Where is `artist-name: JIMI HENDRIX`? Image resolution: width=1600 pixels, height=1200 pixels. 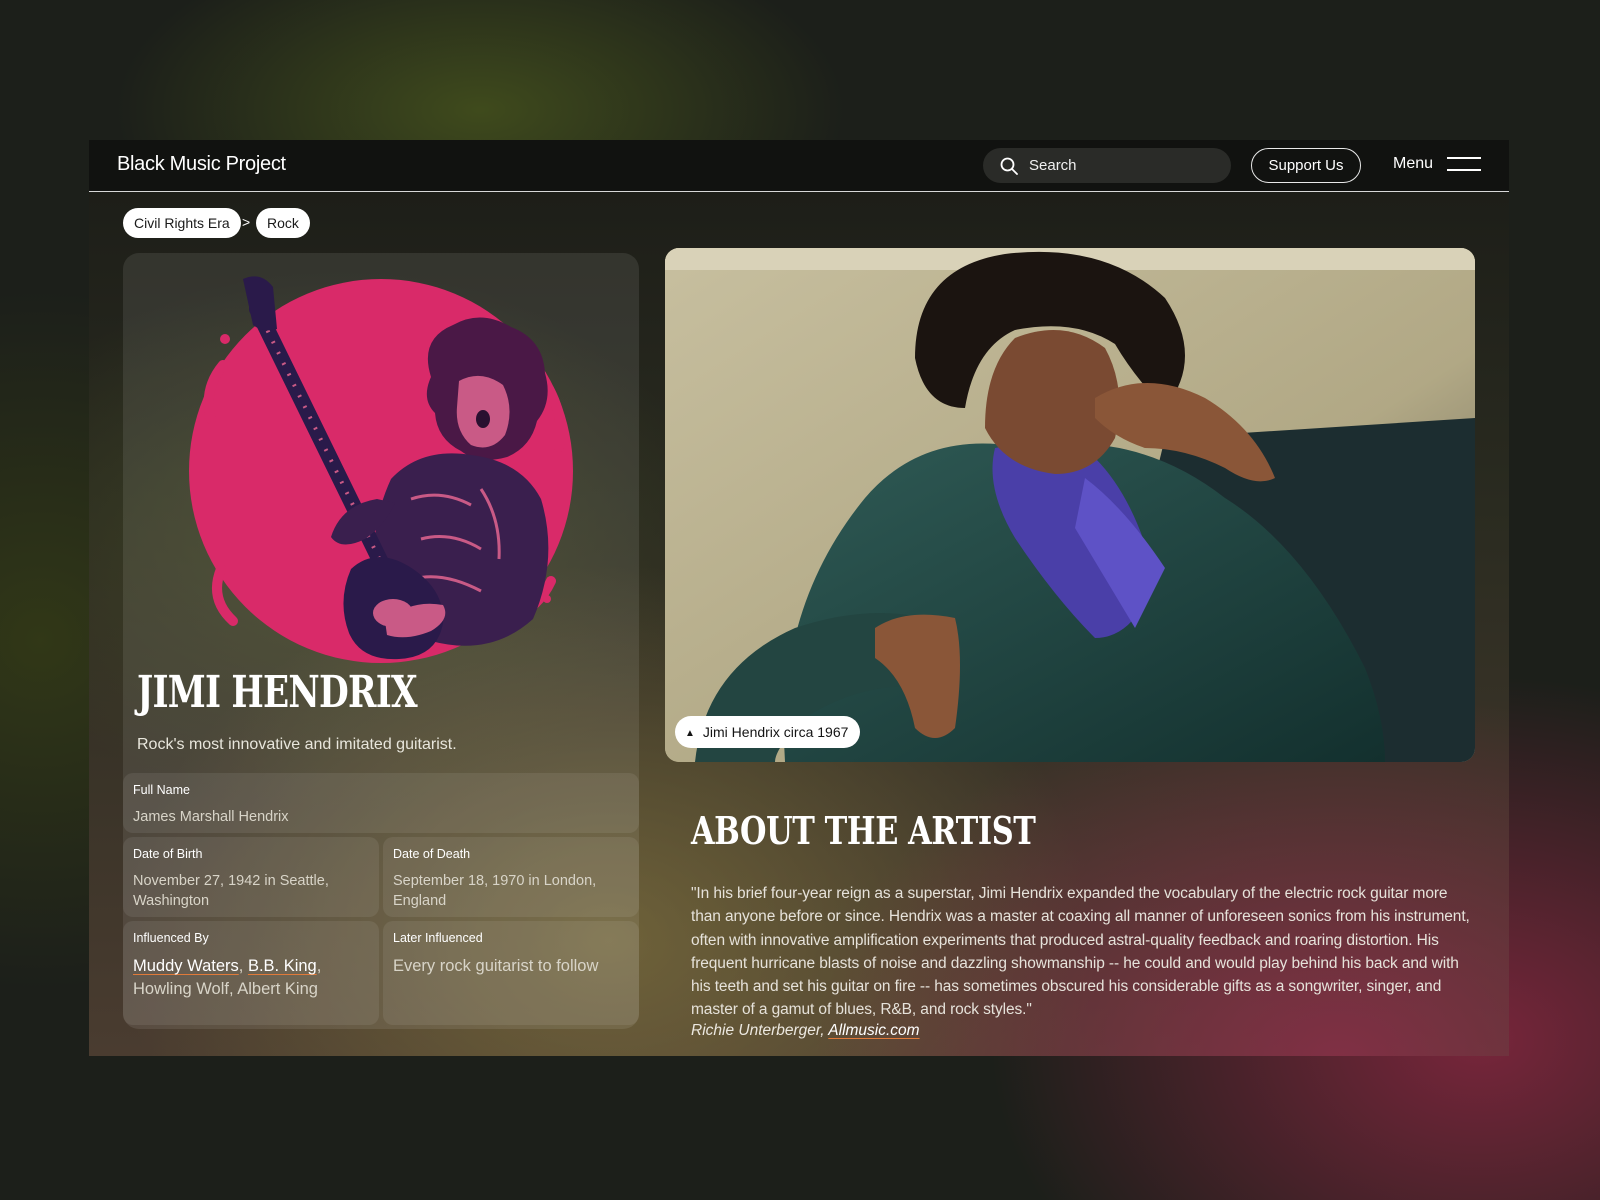
artist-name: JIMI HENDRIX is located at coordinates (277, 692).